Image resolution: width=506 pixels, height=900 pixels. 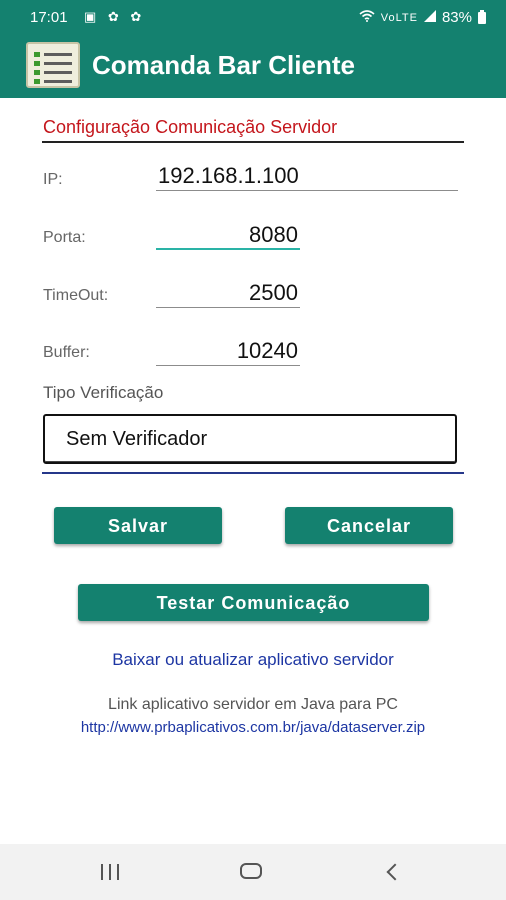 What do you see at coordinates (253, 660) in the screenshot?
I see `download-server-link: Baixar ou atualizar aplicativo servidor` at bounding box center [253, 660].